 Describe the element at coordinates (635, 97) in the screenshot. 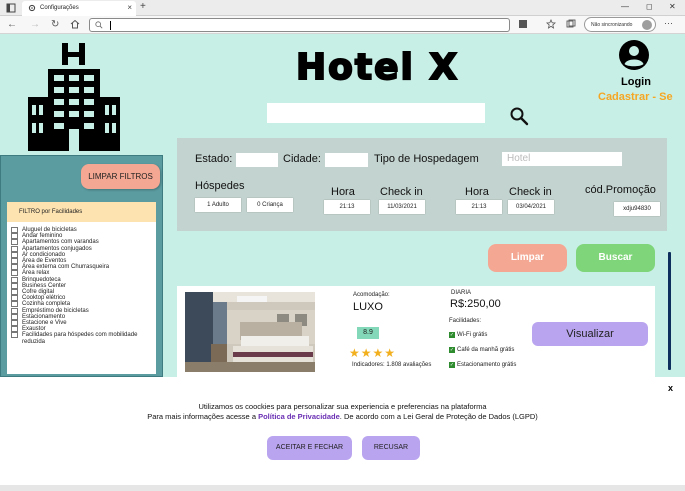

I see `signup-link: Cadastrar - Se` at that location.